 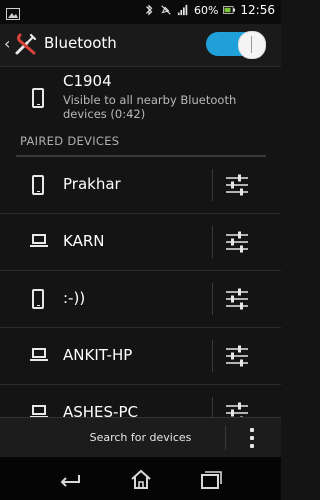 What do you see at coordinates (140, 356) in the screenshot?
I see `paired-device-row: ANKIT-HP` at bounding box center [140, 356].